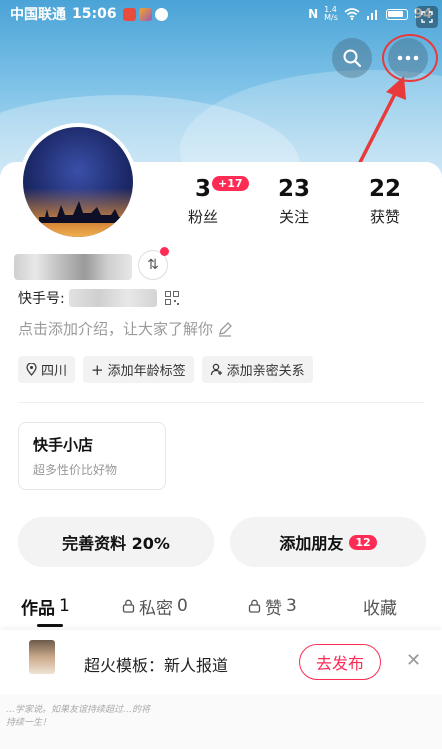 This screenshot has width=442, height=749. Describe the element at coordinates (225, 329) in the screenshot. I see `edit-pencil-icon` at that location.